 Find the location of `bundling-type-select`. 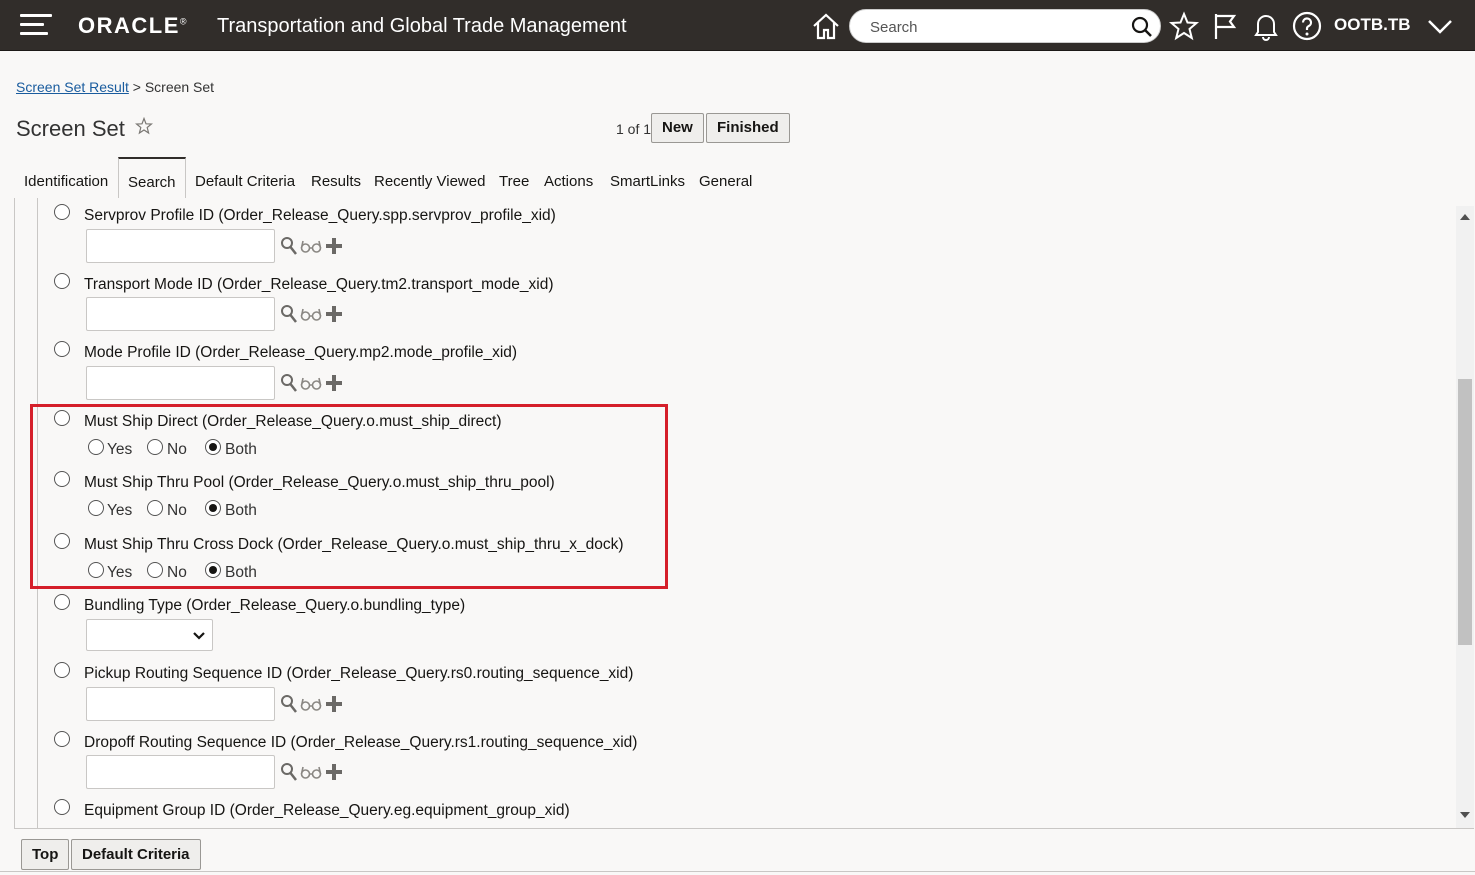

bundling-type-select is located at coordinates (149, 635).